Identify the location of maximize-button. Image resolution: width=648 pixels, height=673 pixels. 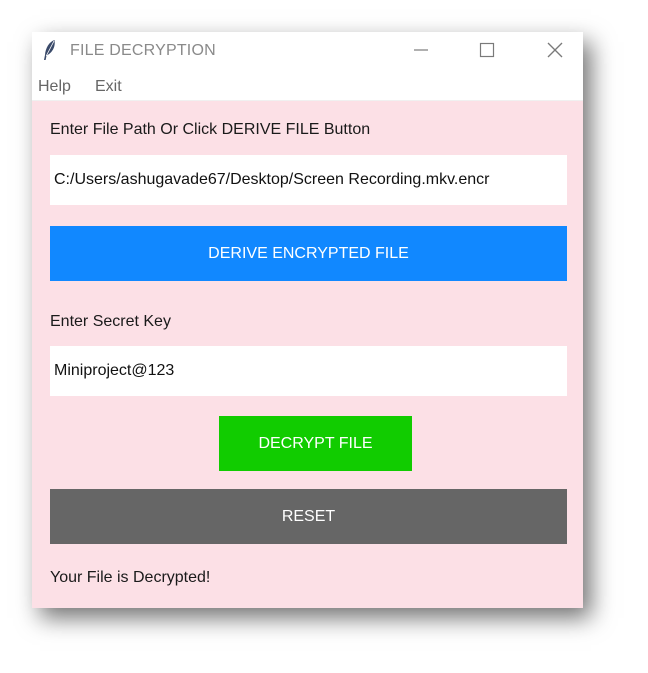
(487, 50).